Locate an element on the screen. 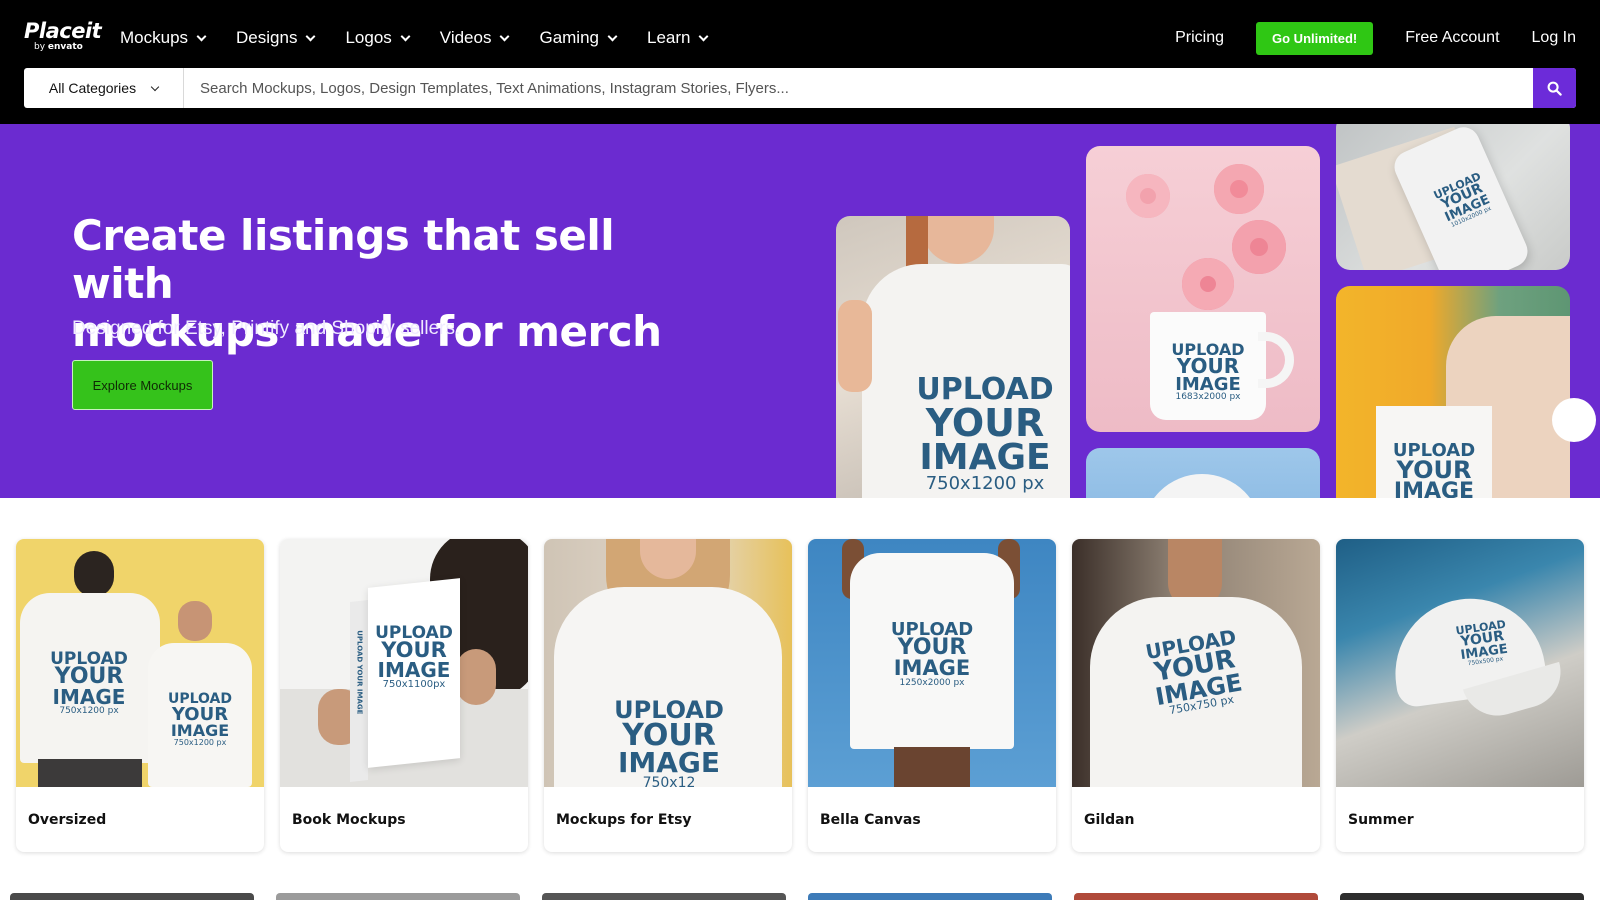 This screenshot has width=1600, height=900. hat-shape is located at coordinates (1202, 486).